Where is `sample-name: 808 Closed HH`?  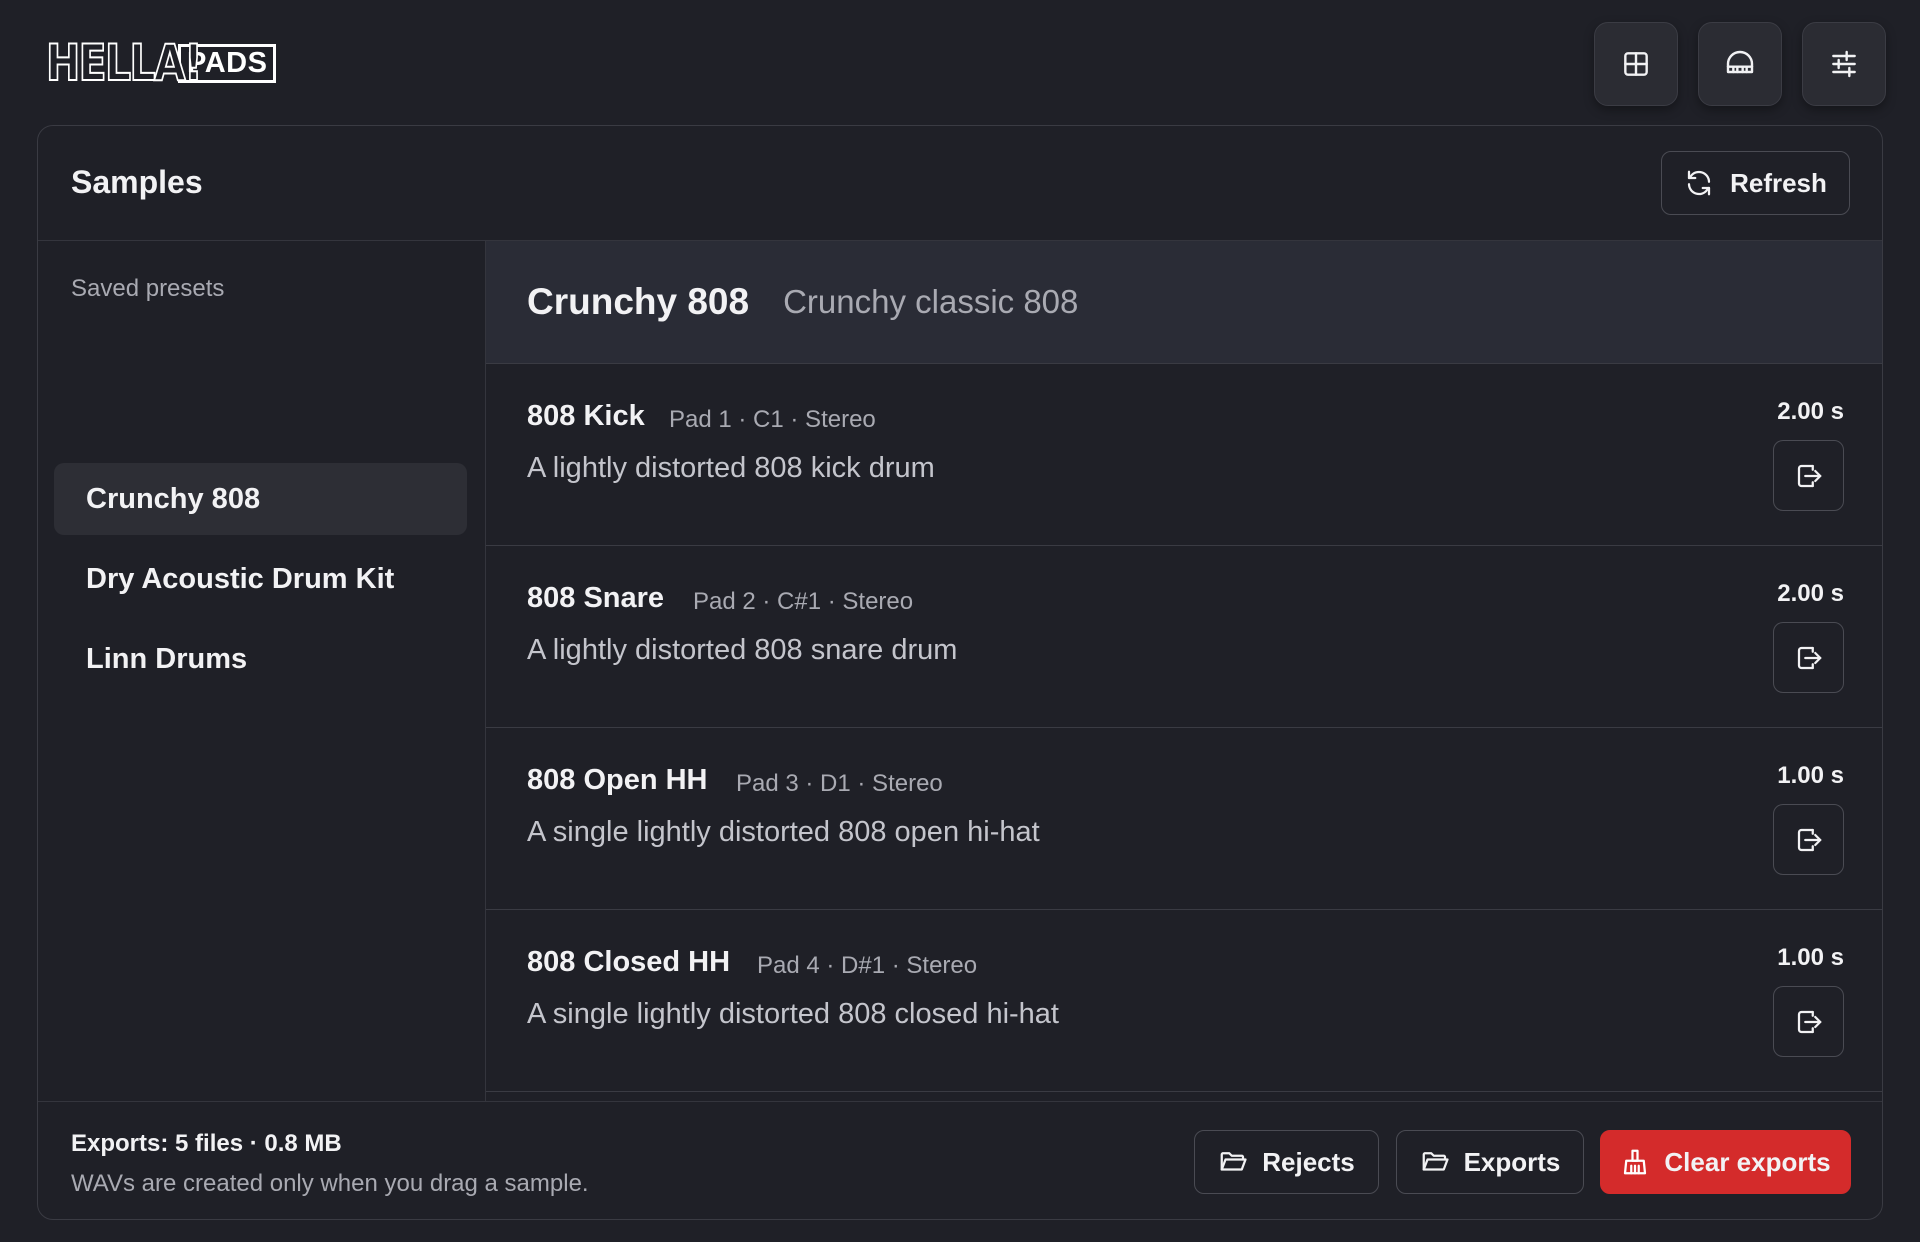
sample-name: 808 Closed HH is located at coordinates (629, 962).